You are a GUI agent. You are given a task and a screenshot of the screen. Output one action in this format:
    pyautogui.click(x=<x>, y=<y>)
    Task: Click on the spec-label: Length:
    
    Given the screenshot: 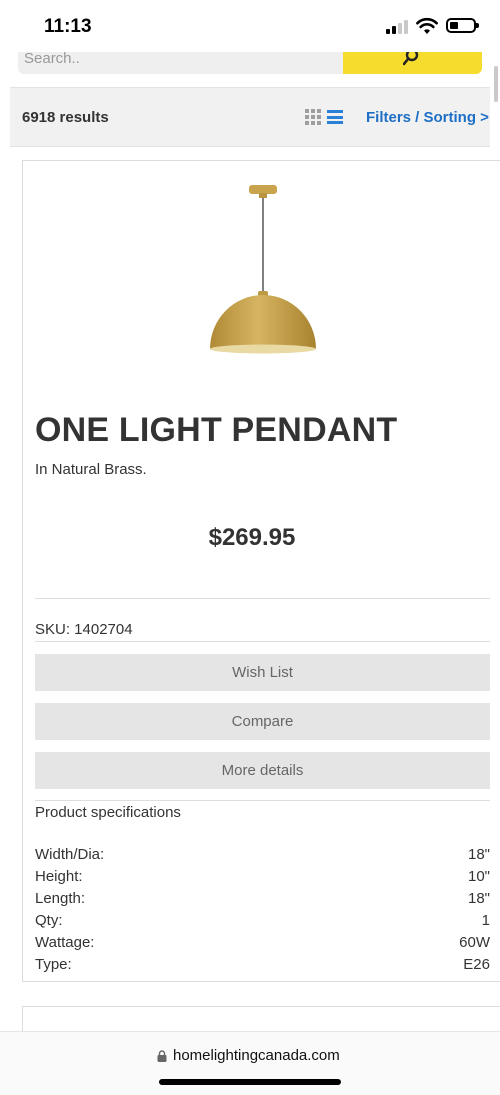 What is the action you would take?
    pyautogui.click(x=60, y=898)
    